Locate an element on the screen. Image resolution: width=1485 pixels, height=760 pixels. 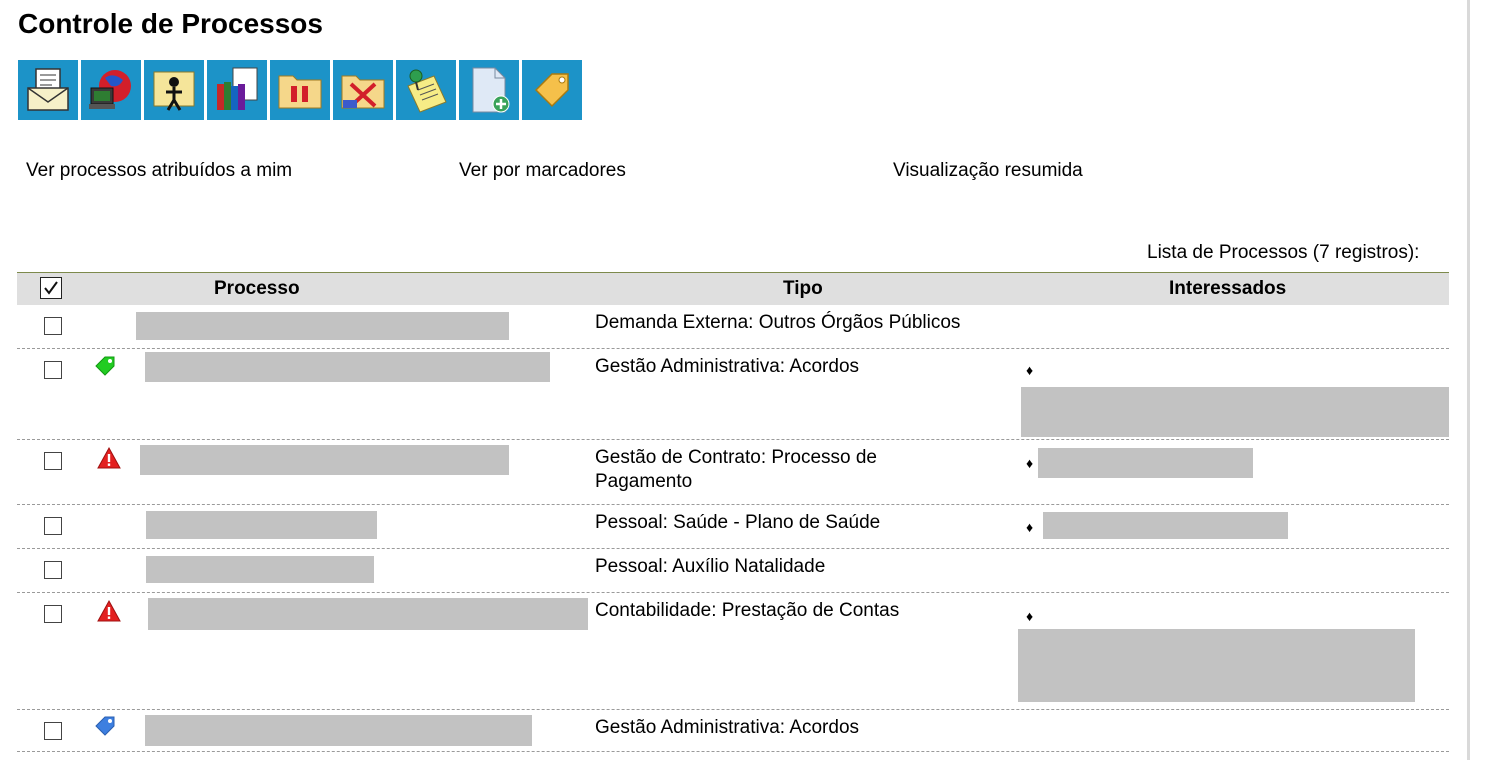
annotation-button is located at coordinates (426, 90).